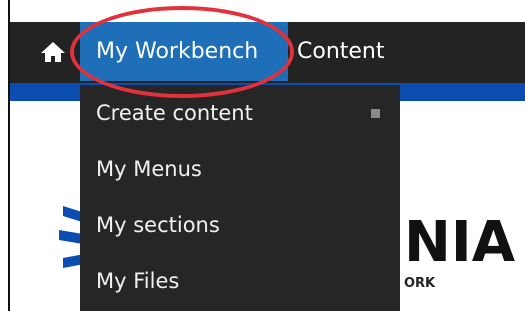  Describe the element at coordinates (5, 155) in the screenshot. I see `left-window-edge` at that location.